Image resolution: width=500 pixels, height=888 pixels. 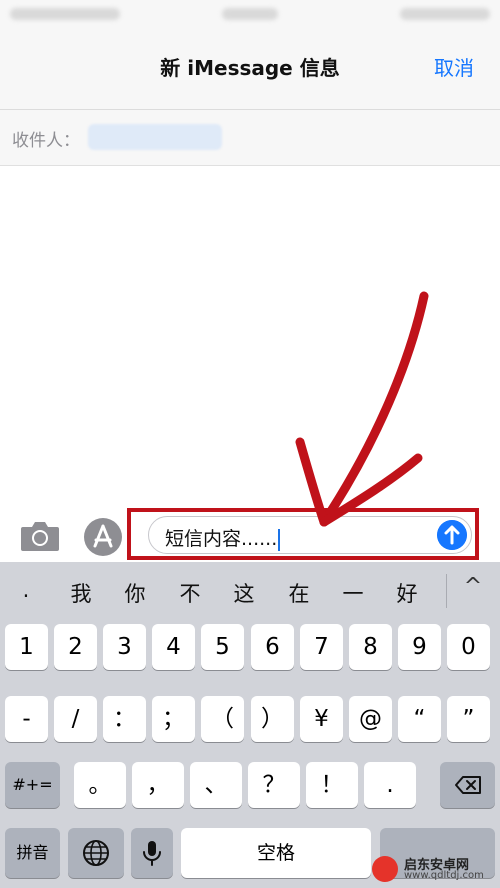 What do you see at coordinates (276, 853) in the screenshot?
I see `space-key: 空格` at bounding box center [276, 853].